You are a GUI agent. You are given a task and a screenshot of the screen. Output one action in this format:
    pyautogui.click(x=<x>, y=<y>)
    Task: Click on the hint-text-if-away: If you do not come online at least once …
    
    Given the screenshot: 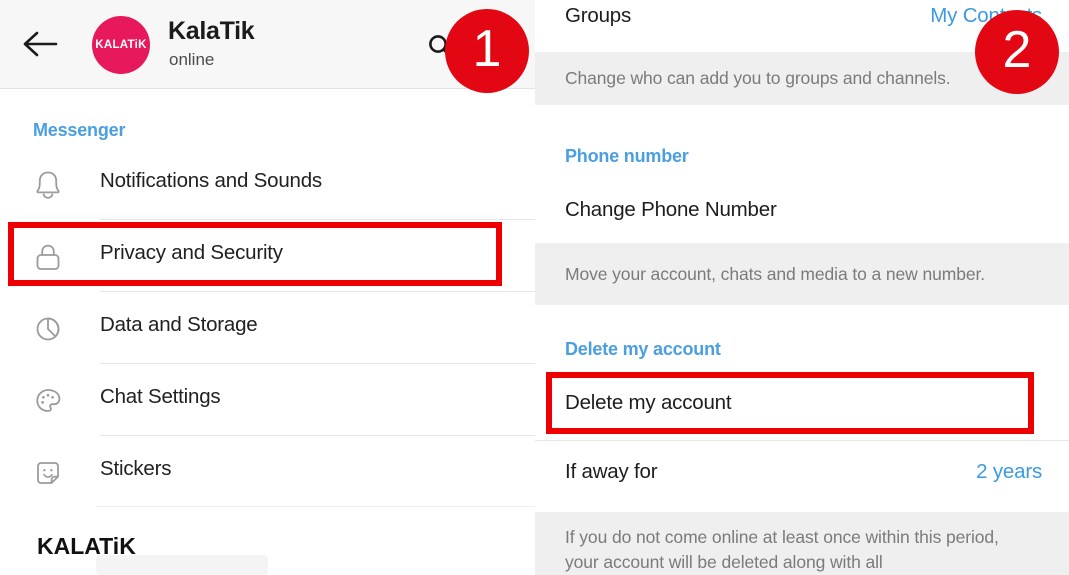 What is the action you would take?
    pyautogui.click(x=782, y=549)
    